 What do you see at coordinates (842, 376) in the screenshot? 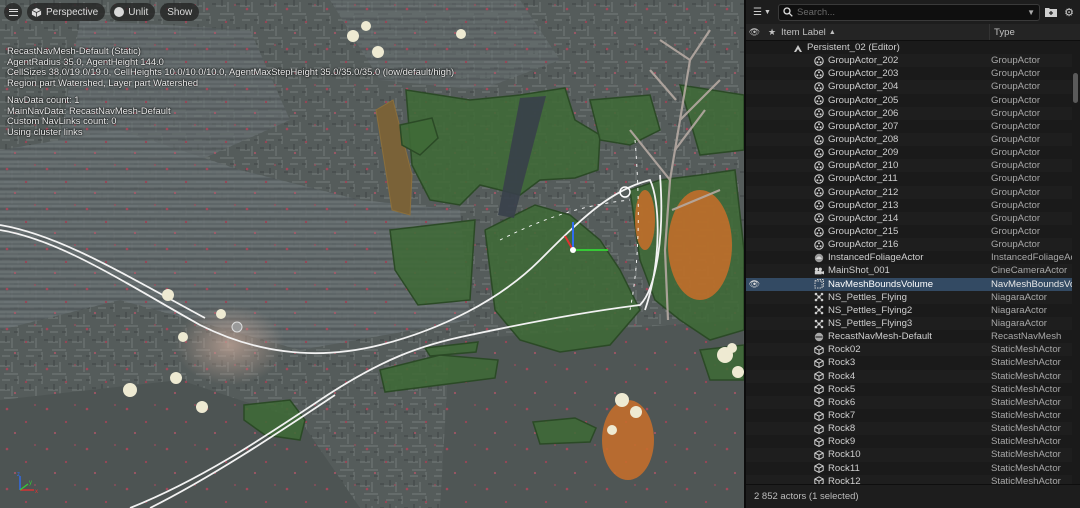
I see `item-label: Rock4` at bounding box center [842, 376].